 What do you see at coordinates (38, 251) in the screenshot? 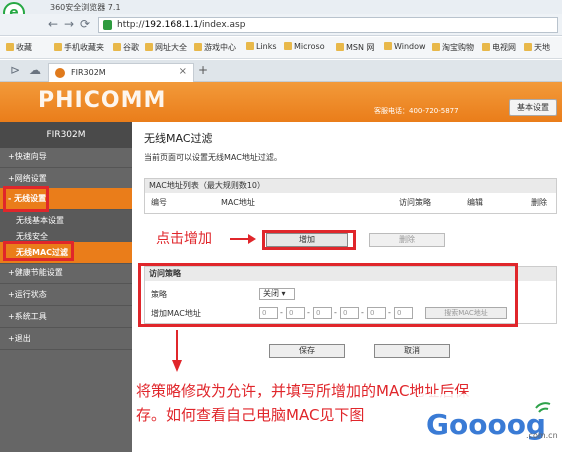
I see `highlight-wireless-mac` at bounding box center [38, 251].